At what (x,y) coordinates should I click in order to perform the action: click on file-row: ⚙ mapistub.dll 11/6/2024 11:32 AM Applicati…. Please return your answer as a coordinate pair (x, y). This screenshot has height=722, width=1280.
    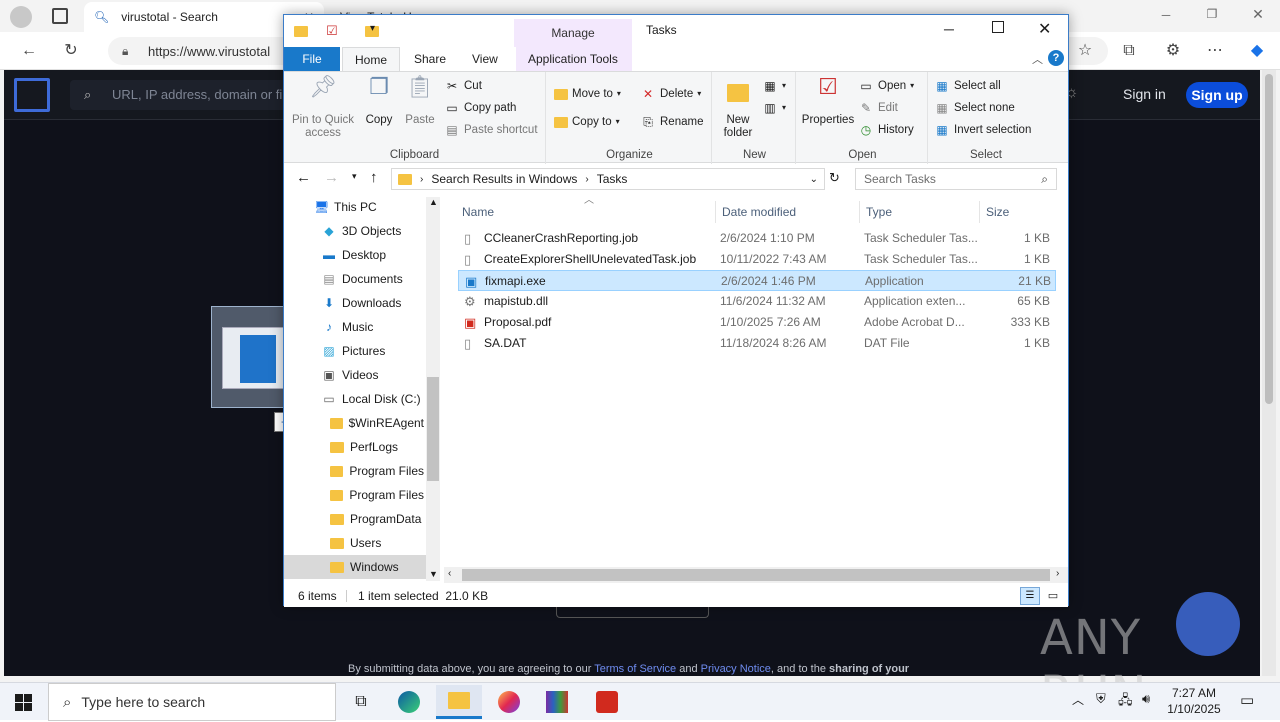
    Looking at the image, I should click on (757, 301).